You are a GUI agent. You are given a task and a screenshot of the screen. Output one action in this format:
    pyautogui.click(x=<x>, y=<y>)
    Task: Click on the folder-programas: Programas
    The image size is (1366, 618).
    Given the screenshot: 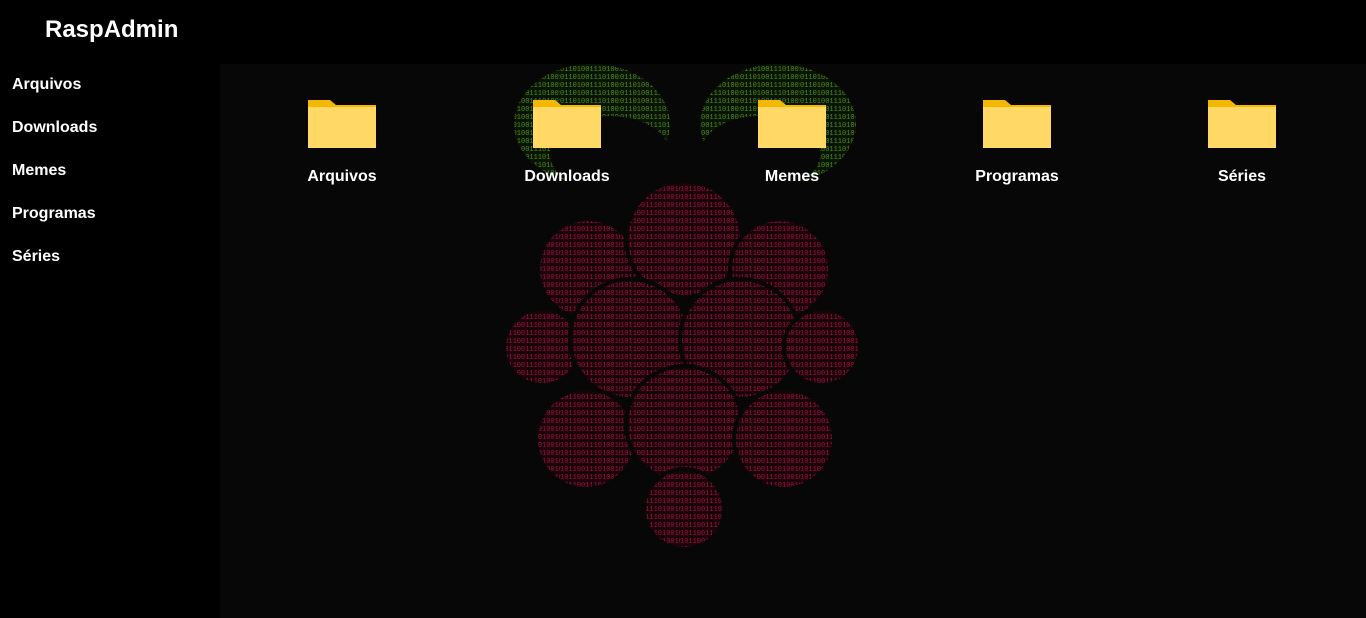 What is the action you would take?
    pyautogui.click(x=1017, y=142)
    